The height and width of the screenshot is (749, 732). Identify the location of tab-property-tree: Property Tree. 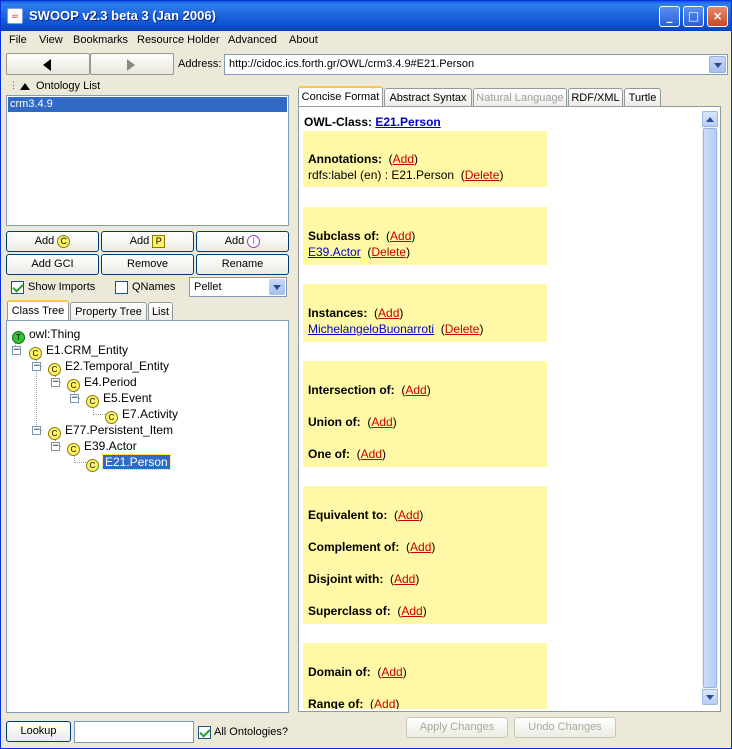
(108, 311).